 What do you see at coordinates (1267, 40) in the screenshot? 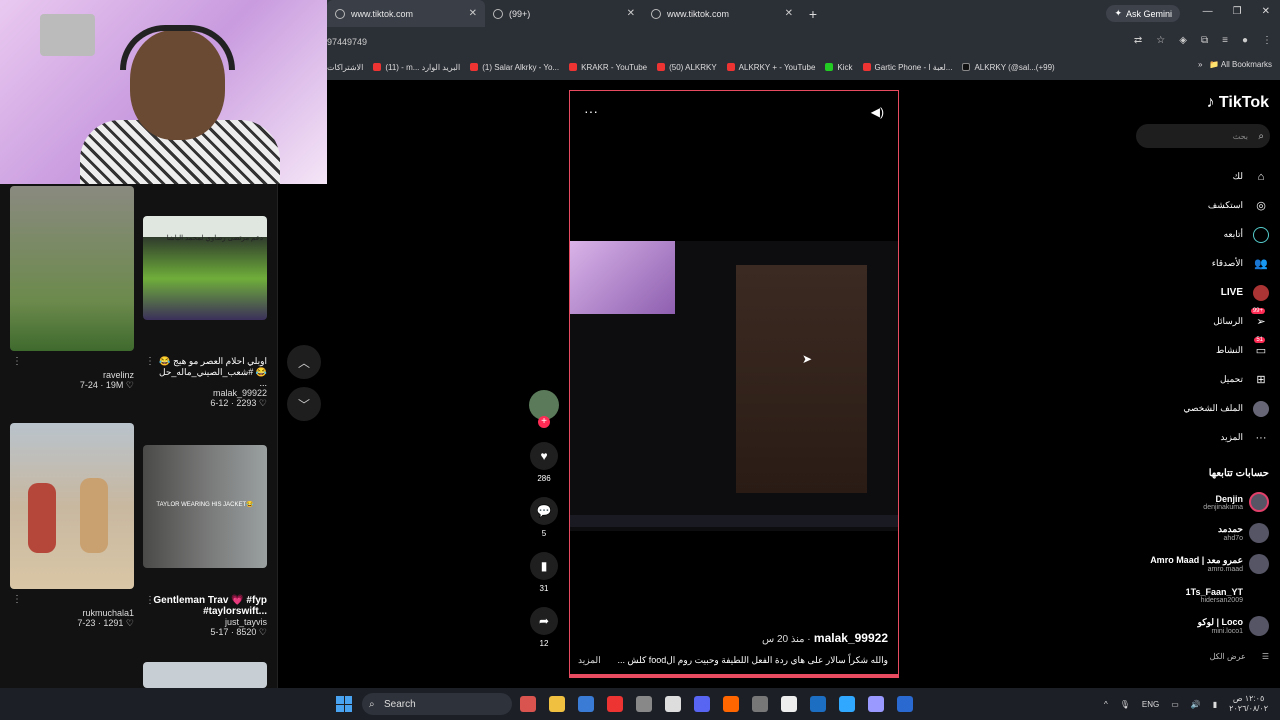
I see `menu-icon: ⋮` at bounding box center [1267, 40].